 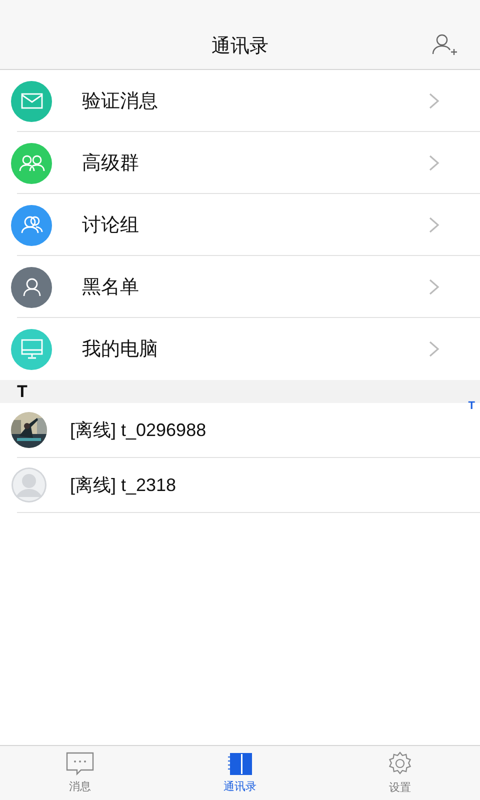 I want to click on index-letter: T, so click(x=471, y=406).